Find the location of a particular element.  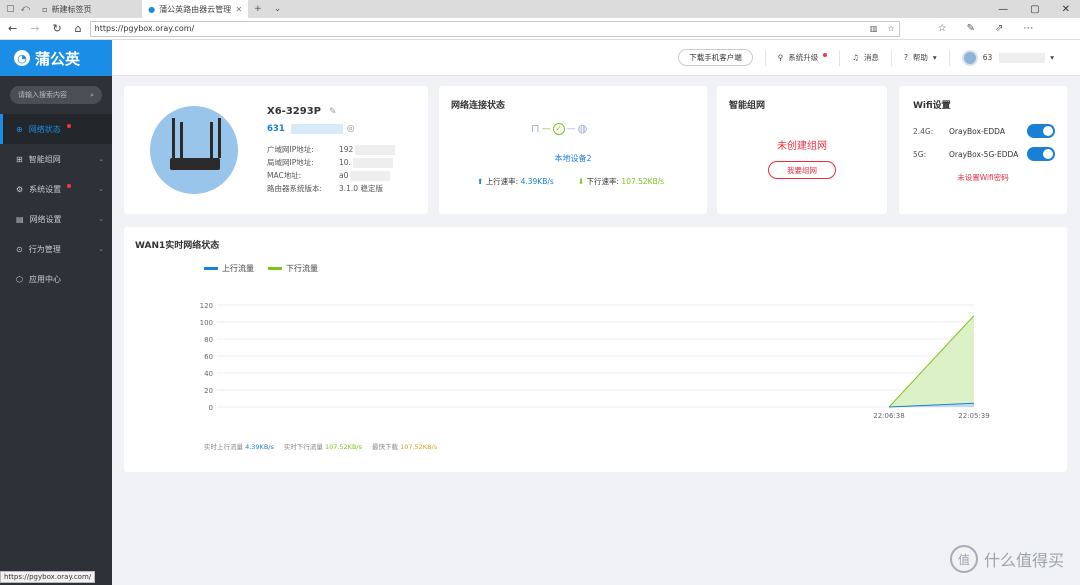

wifi-5g-toggle is located at coordinates (1041, 154).